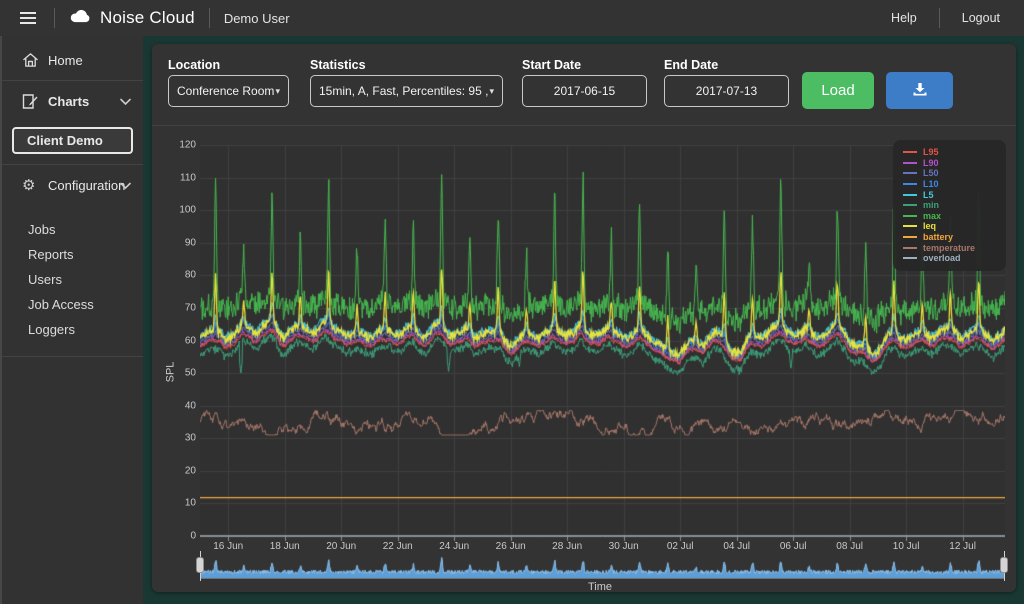 This screenshot has height=604, width=1024. I want to click on statistics-select: 15min, A, Fast, Percentiles: 95 ,90 , ▾, so click(406, 91).